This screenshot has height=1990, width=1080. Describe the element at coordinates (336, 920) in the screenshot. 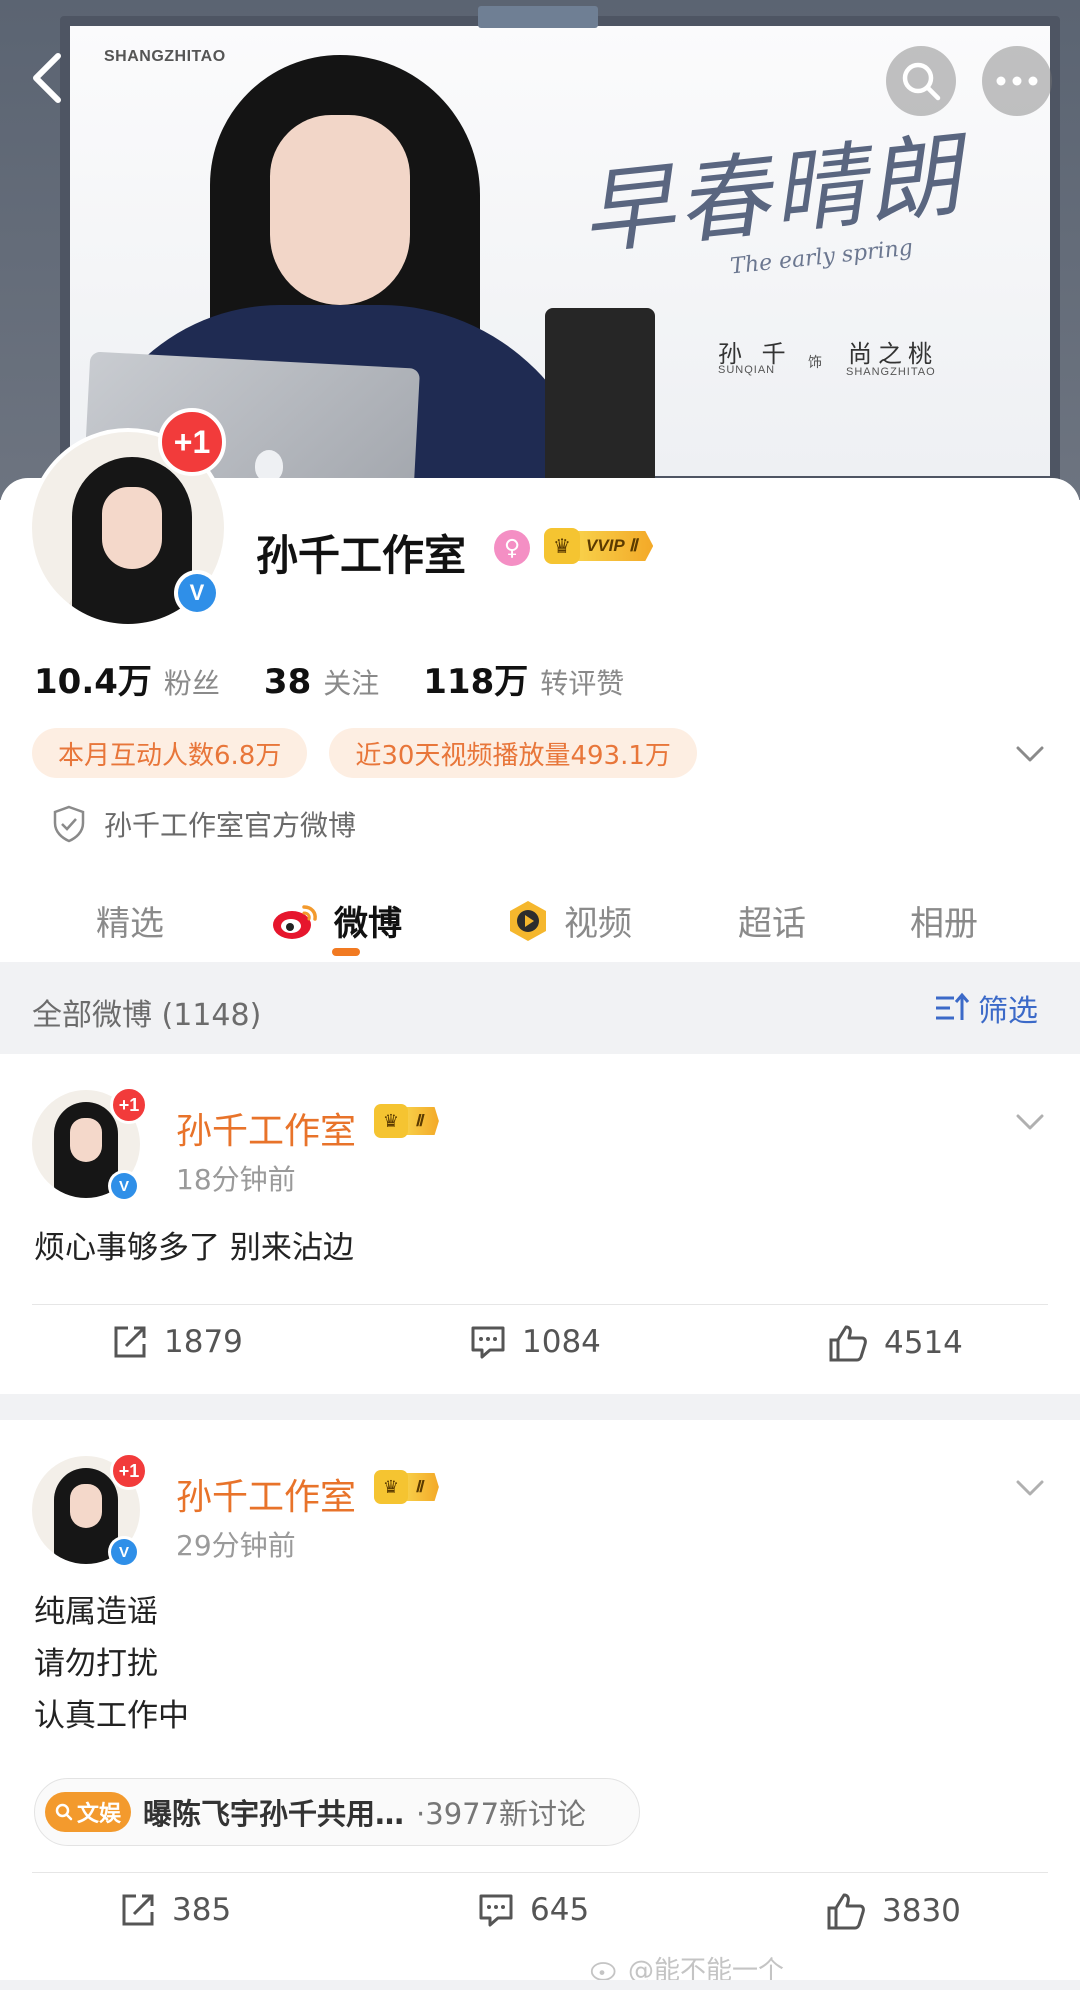

I see `tab-weibo: 微博` at that location.